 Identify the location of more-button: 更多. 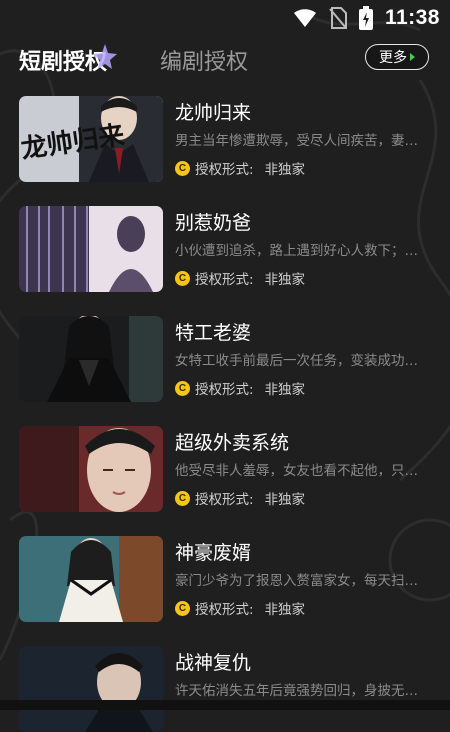
(397, 57).